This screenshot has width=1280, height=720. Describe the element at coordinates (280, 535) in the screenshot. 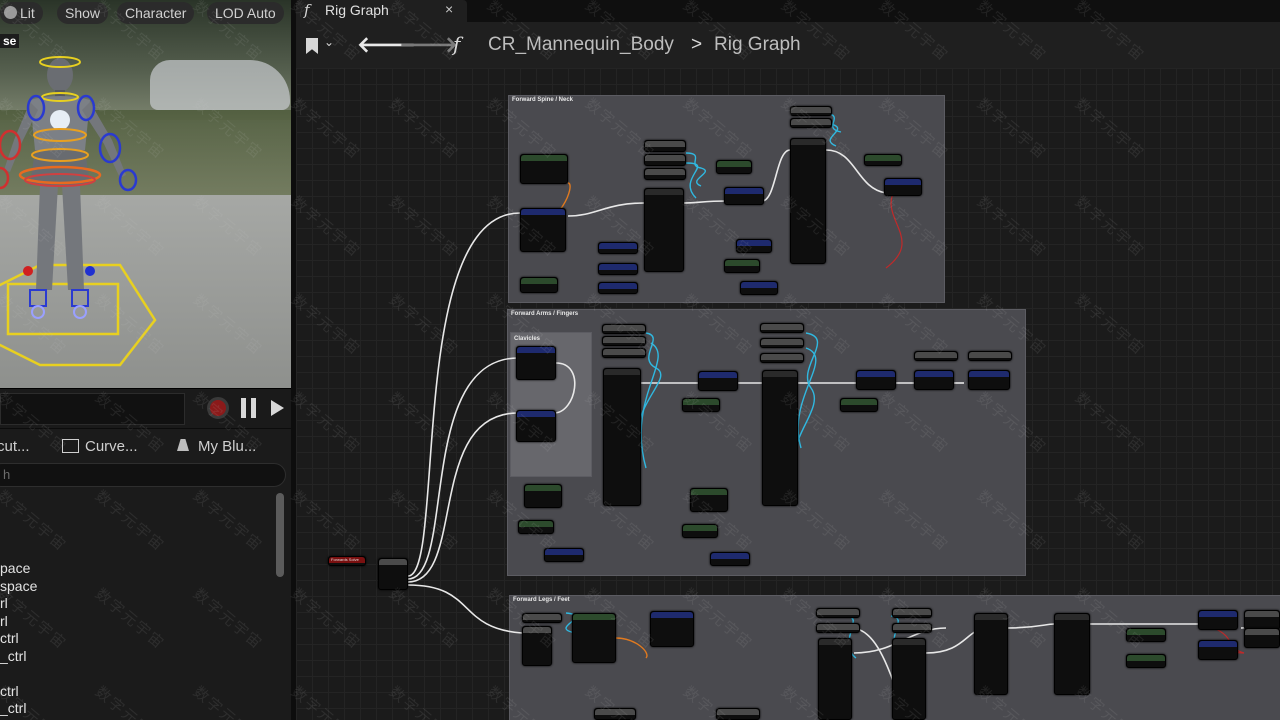

I see `hierarchy-scrollbar` at that location.